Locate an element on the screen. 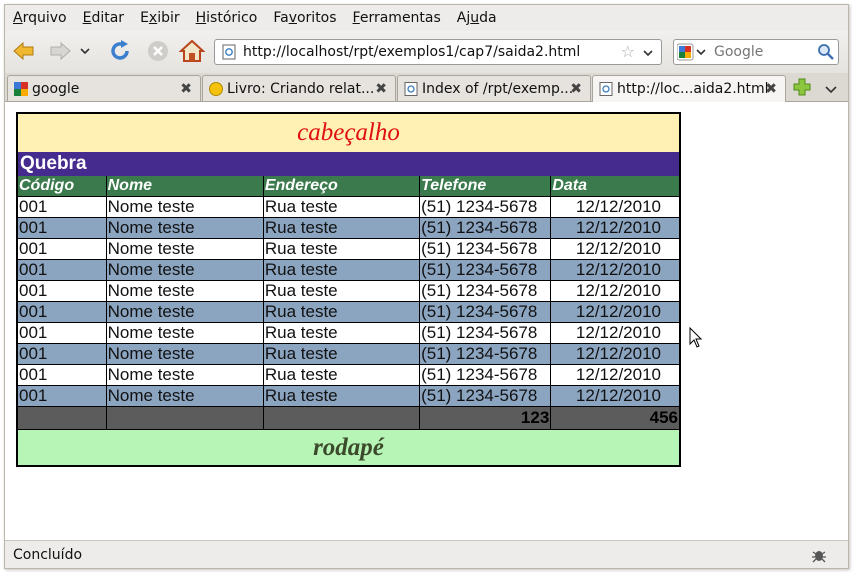  total-data: 456 is located at coordinates (615, 418).